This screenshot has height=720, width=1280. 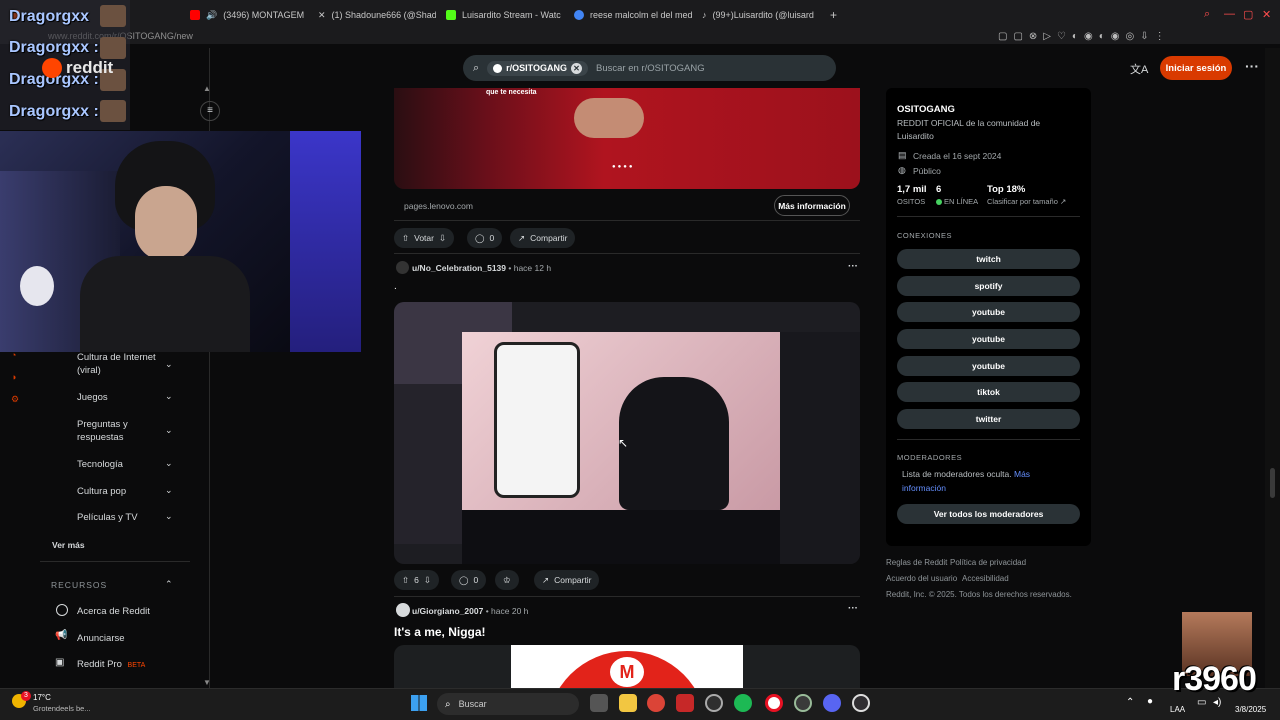 What do you see at coordinates (988, 514) in the screenshot?
I see `view-all-moderators-button: Ver todos los moderadores` at bounding box center [988, 514].